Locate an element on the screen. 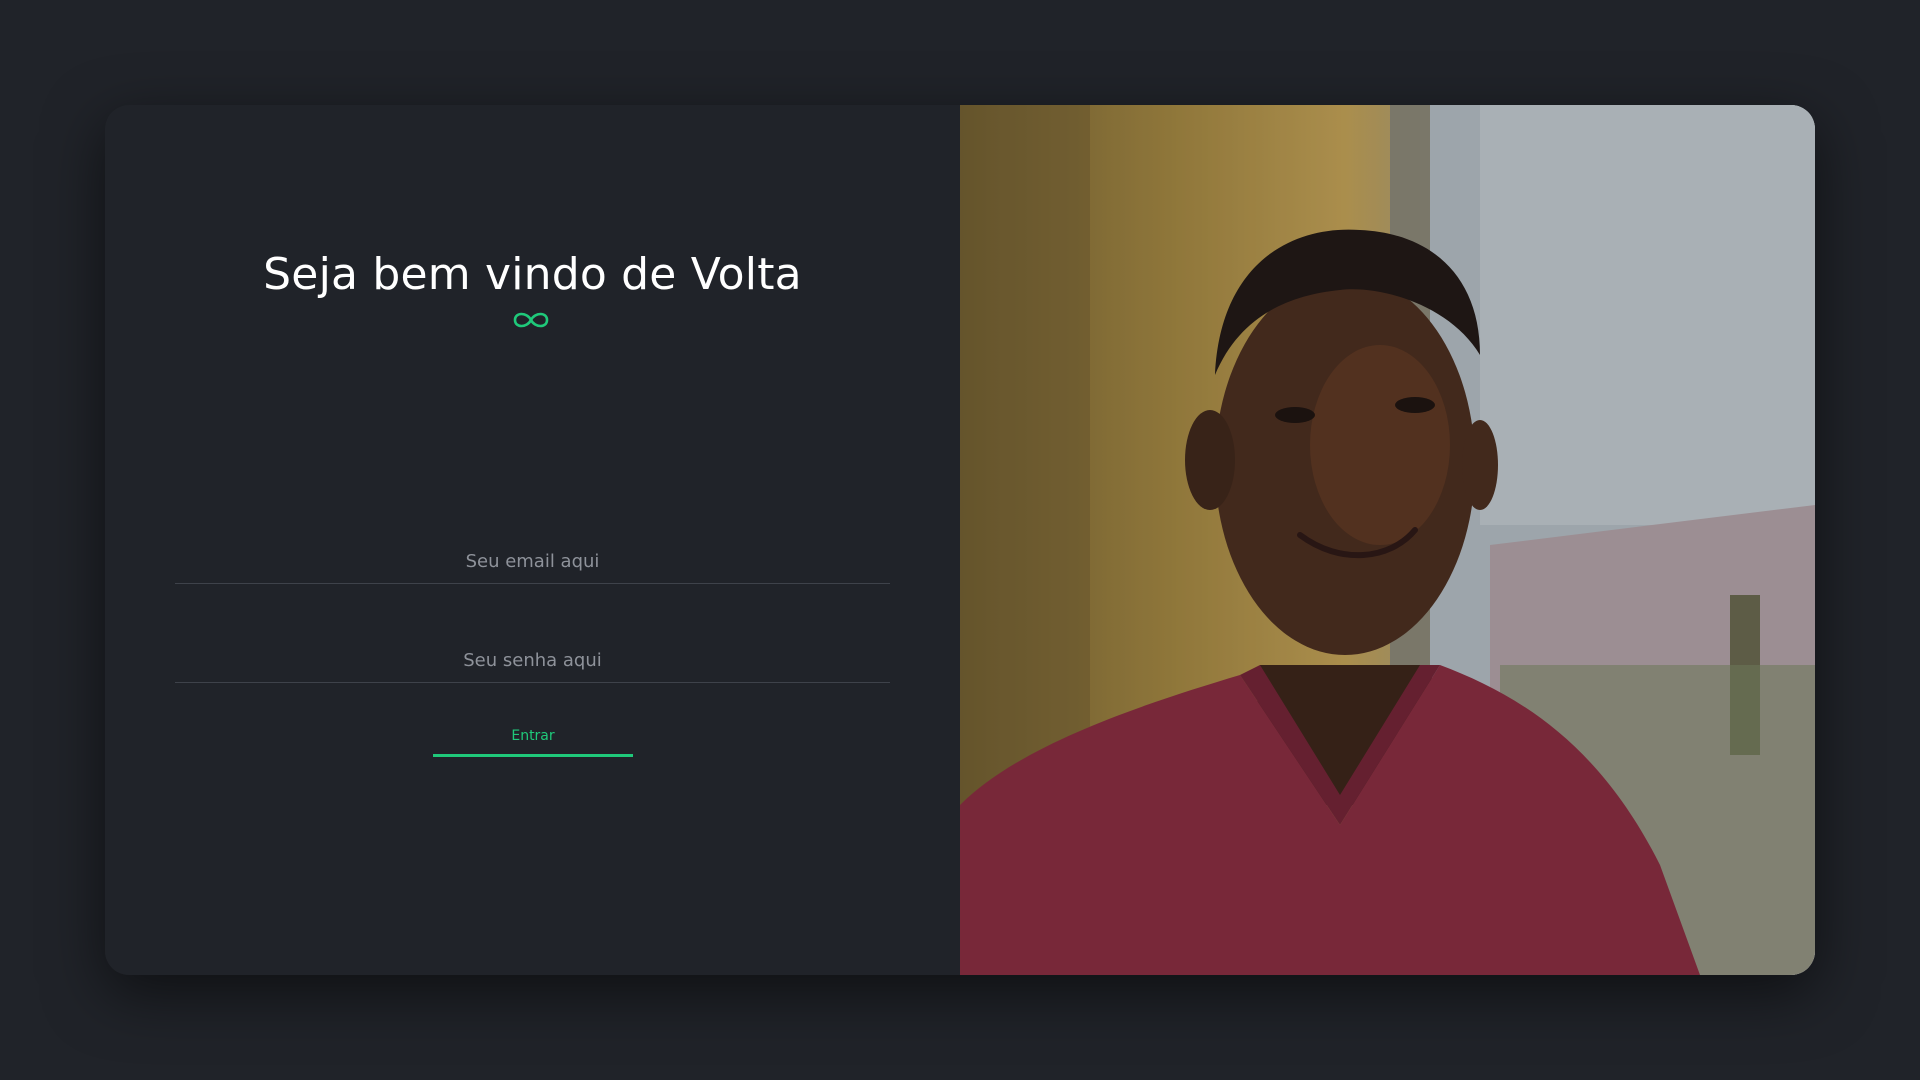  password-field is located at coordinates (532, 660).